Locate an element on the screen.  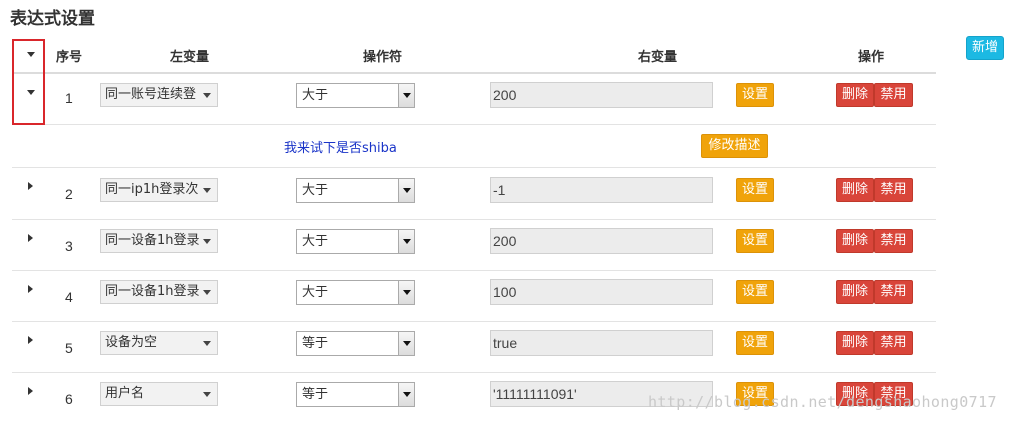
table-row: 4 同一设备1h登录 大于 100 设置 删除 禁用 is located at coordinates (474, 296).